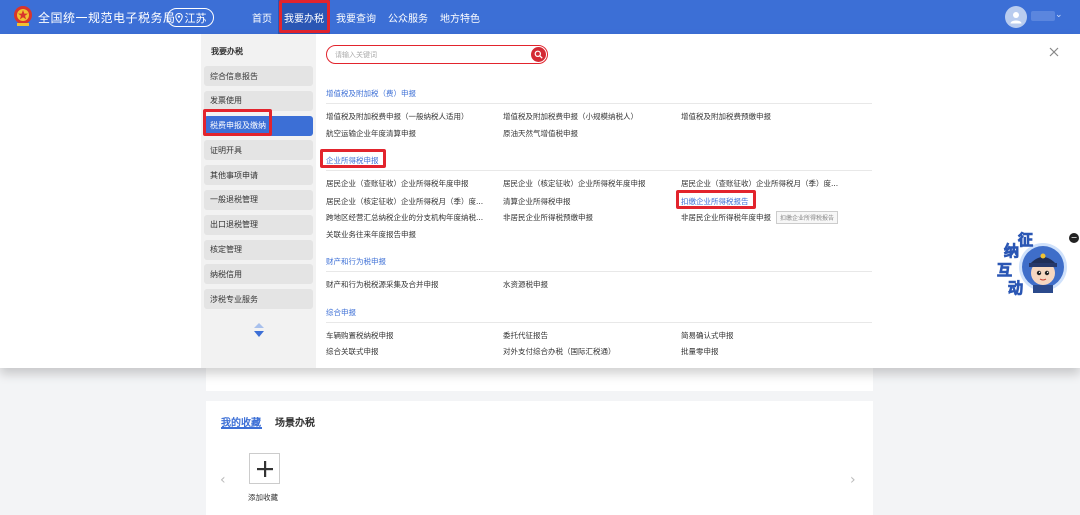 Image resolution: width=1080 pixels, height=515 pixels. I want to click on menu-link: 原油天然气增值税申报, so click(540, 133).